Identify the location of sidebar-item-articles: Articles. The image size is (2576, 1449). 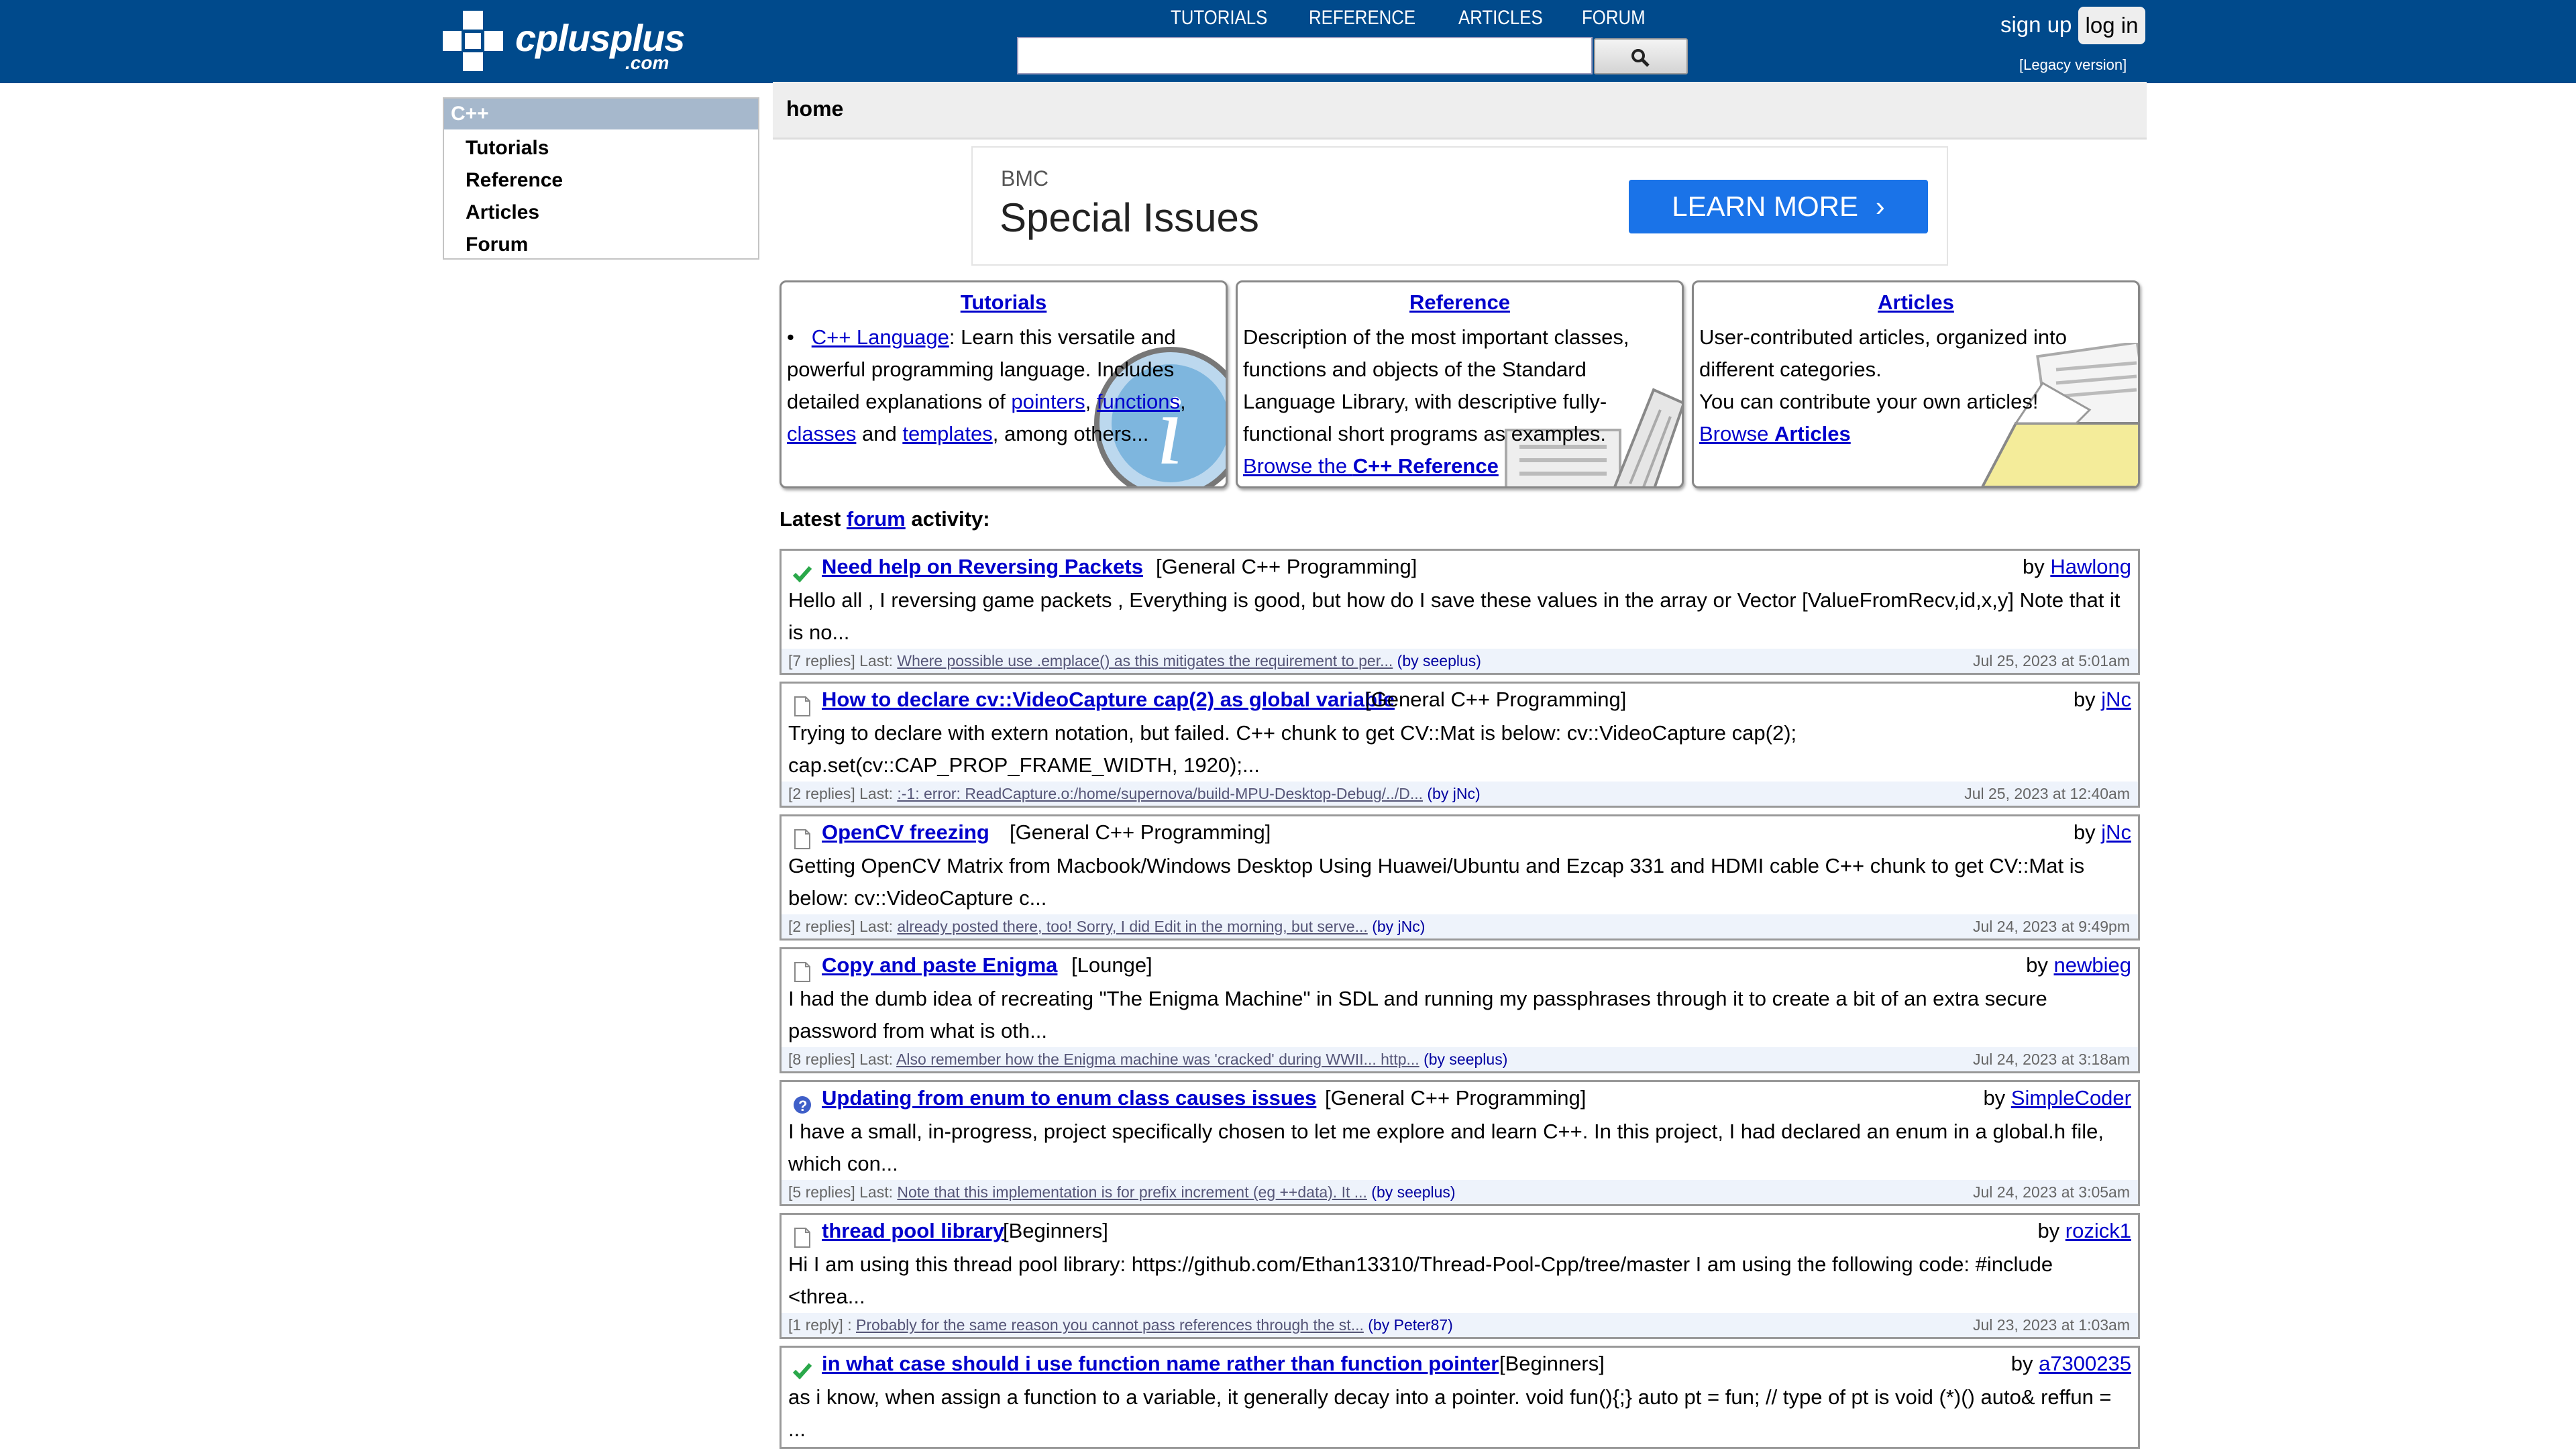
(612, 213).